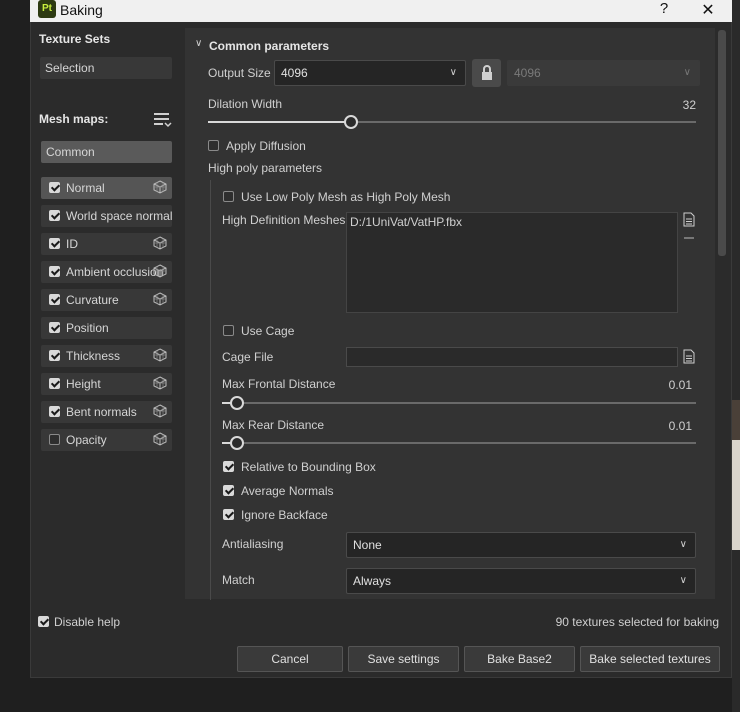  Describe the element at coordinates (237, 403) in the screenshot. I see `max-frontal-slider-handle` at that location.